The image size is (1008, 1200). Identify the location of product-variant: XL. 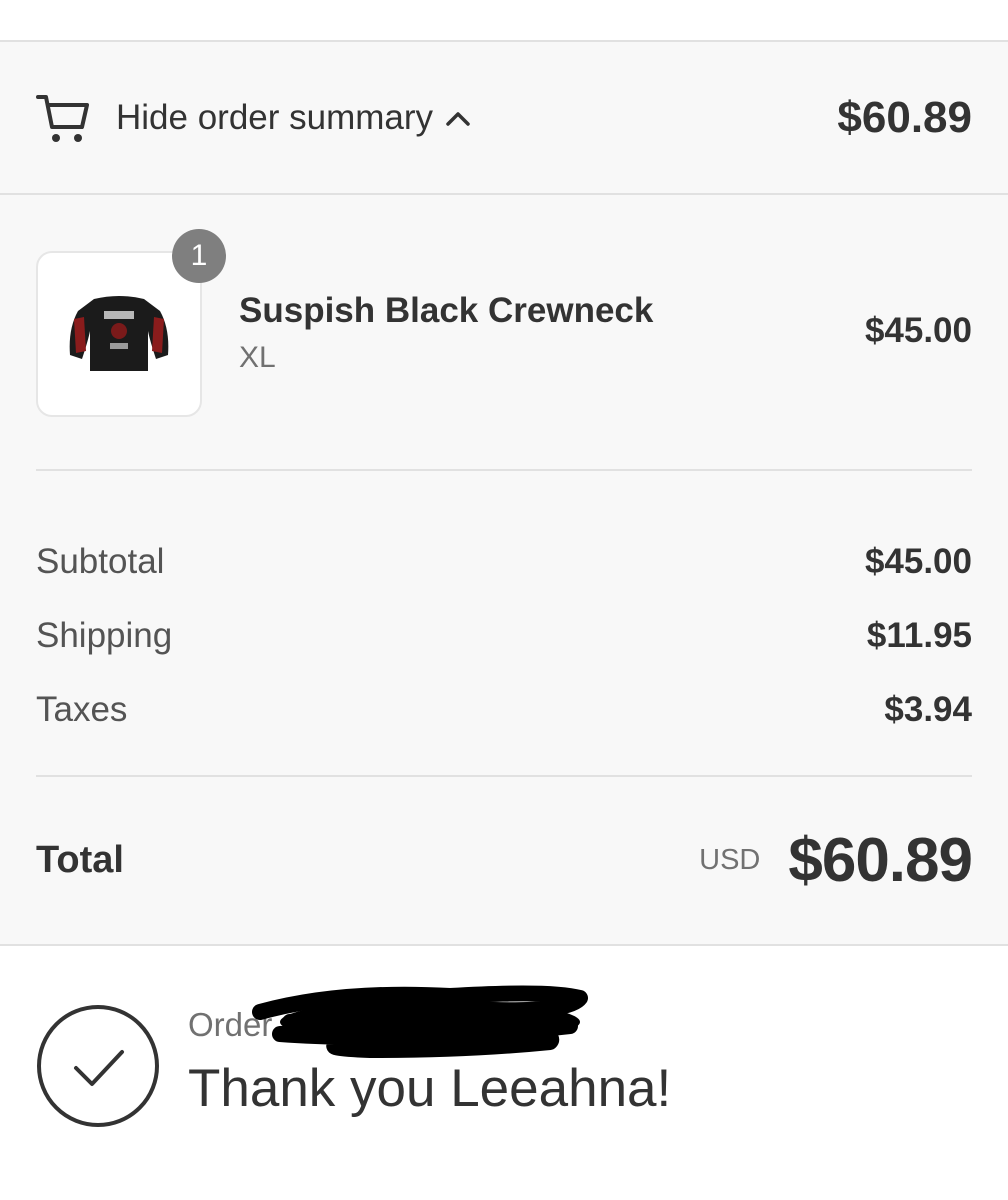
(257, 357).